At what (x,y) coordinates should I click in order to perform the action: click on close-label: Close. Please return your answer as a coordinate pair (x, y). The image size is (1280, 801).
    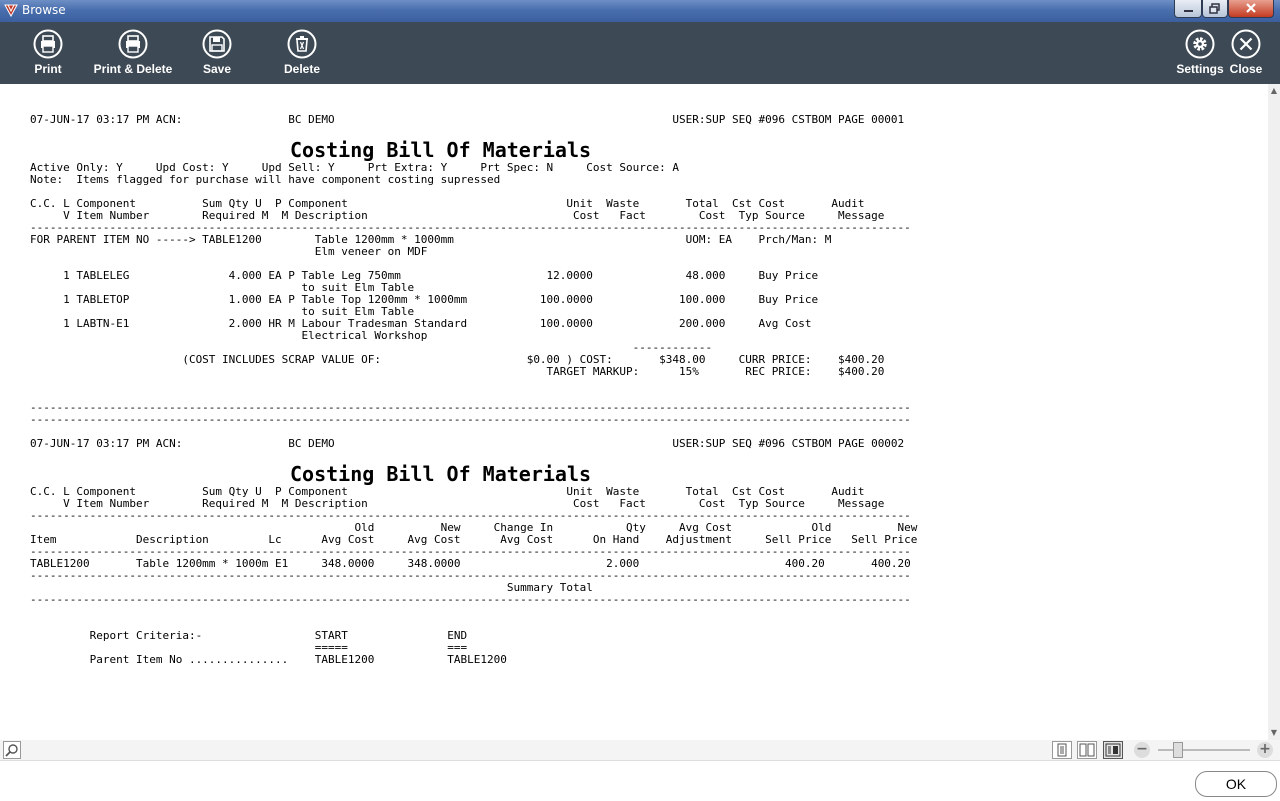
    Looking at the image, I should click on (1246, 69).